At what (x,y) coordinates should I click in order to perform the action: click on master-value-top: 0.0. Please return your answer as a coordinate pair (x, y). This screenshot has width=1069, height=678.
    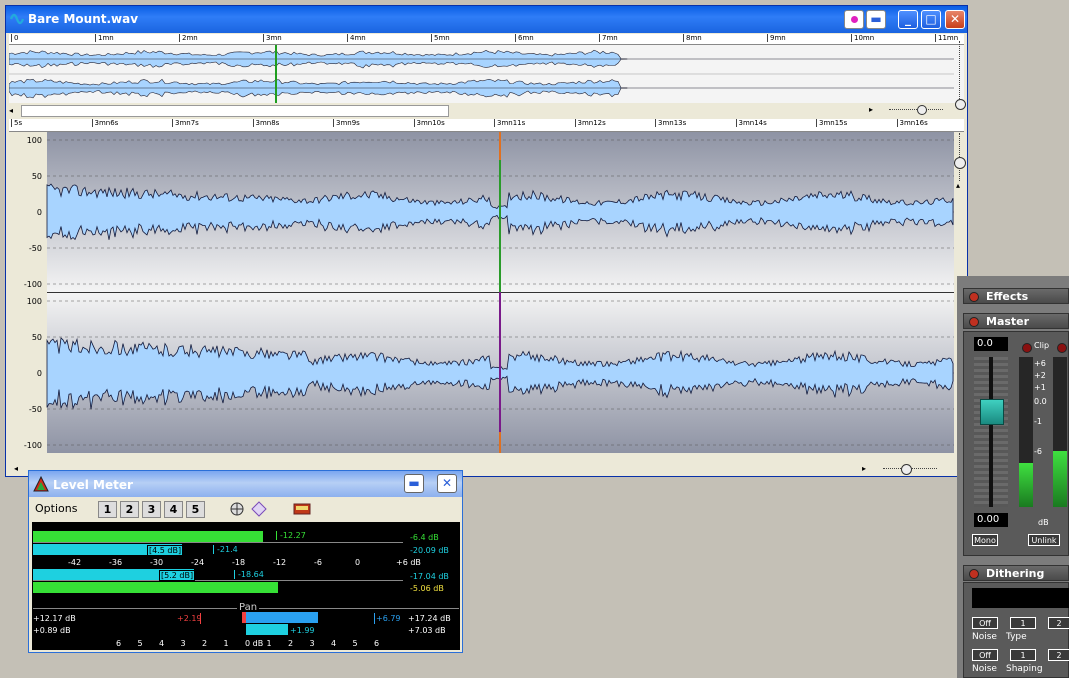
    Looking at the image, I should click on (991, 344).